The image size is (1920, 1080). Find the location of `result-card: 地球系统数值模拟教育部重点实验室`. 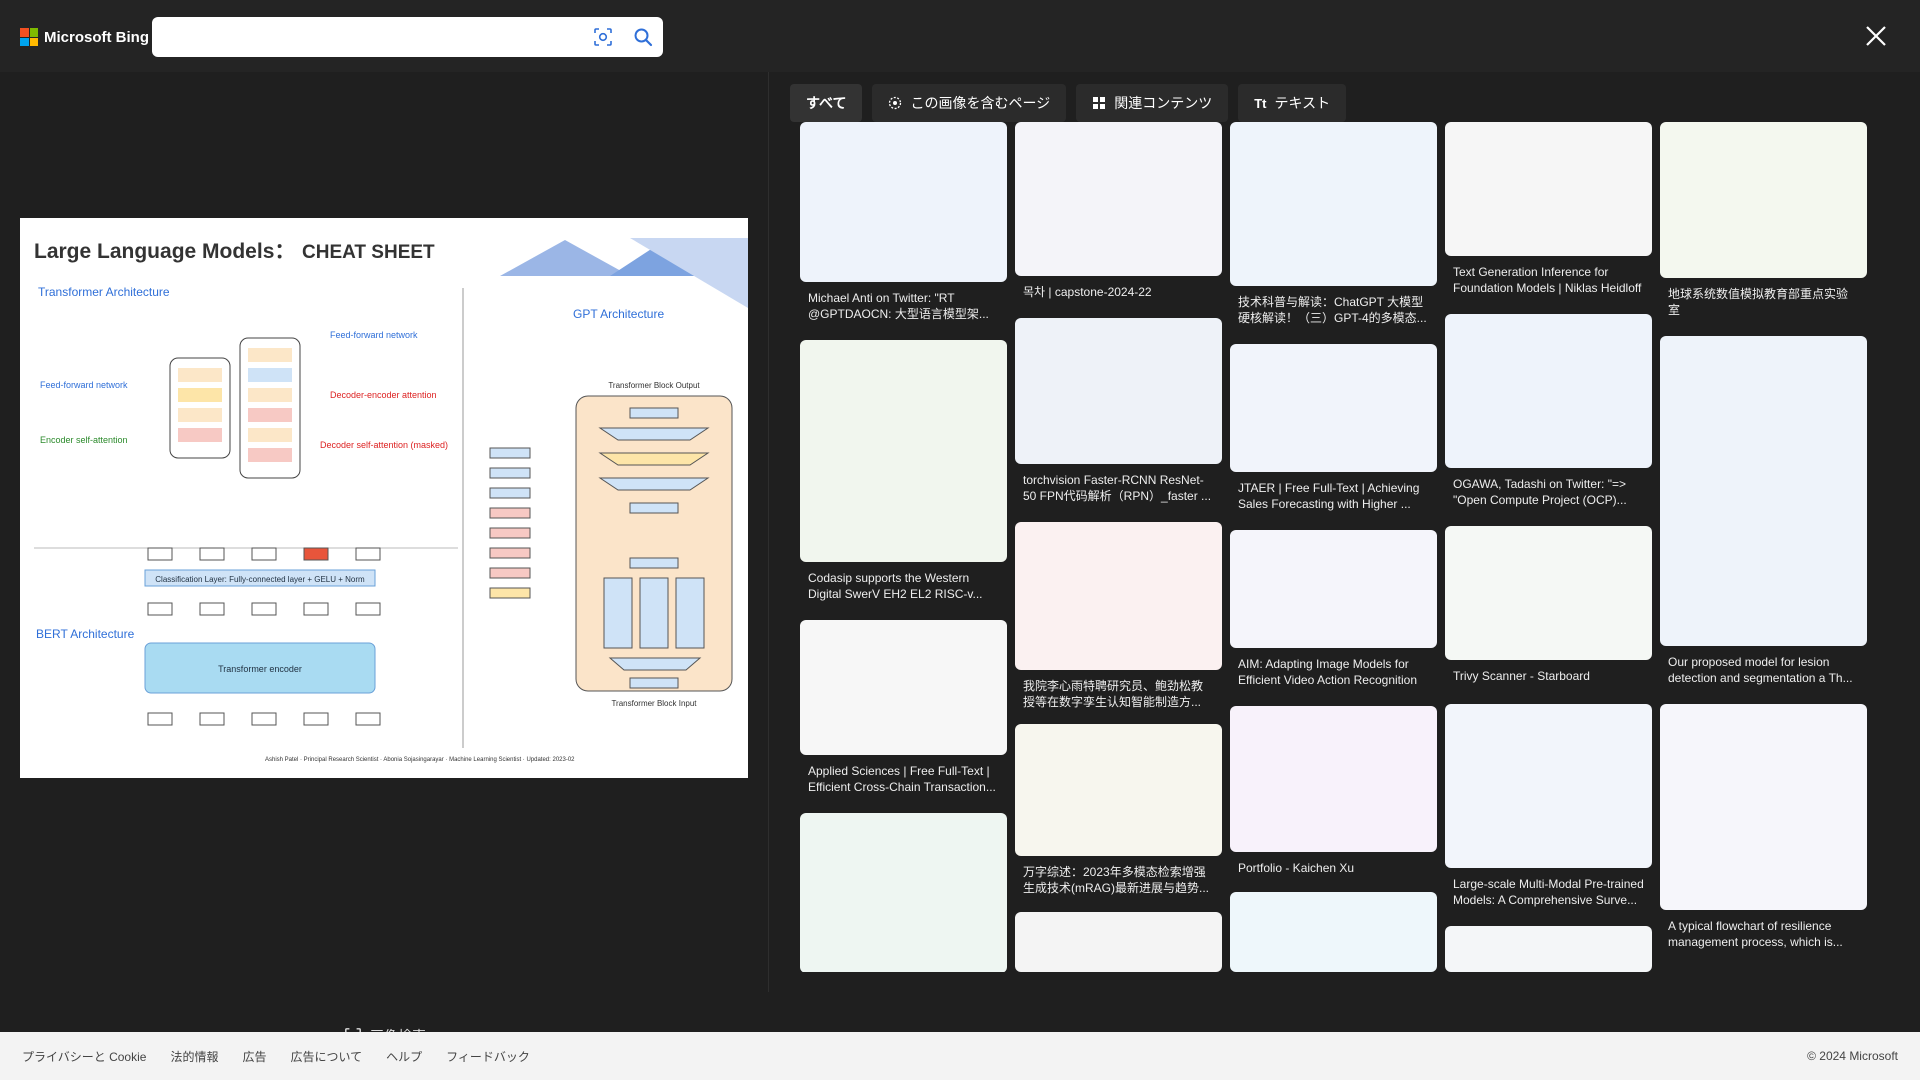

result-card: 地球系统数值模拟教育部重点实验室 is located at coordinates (1763, 220).